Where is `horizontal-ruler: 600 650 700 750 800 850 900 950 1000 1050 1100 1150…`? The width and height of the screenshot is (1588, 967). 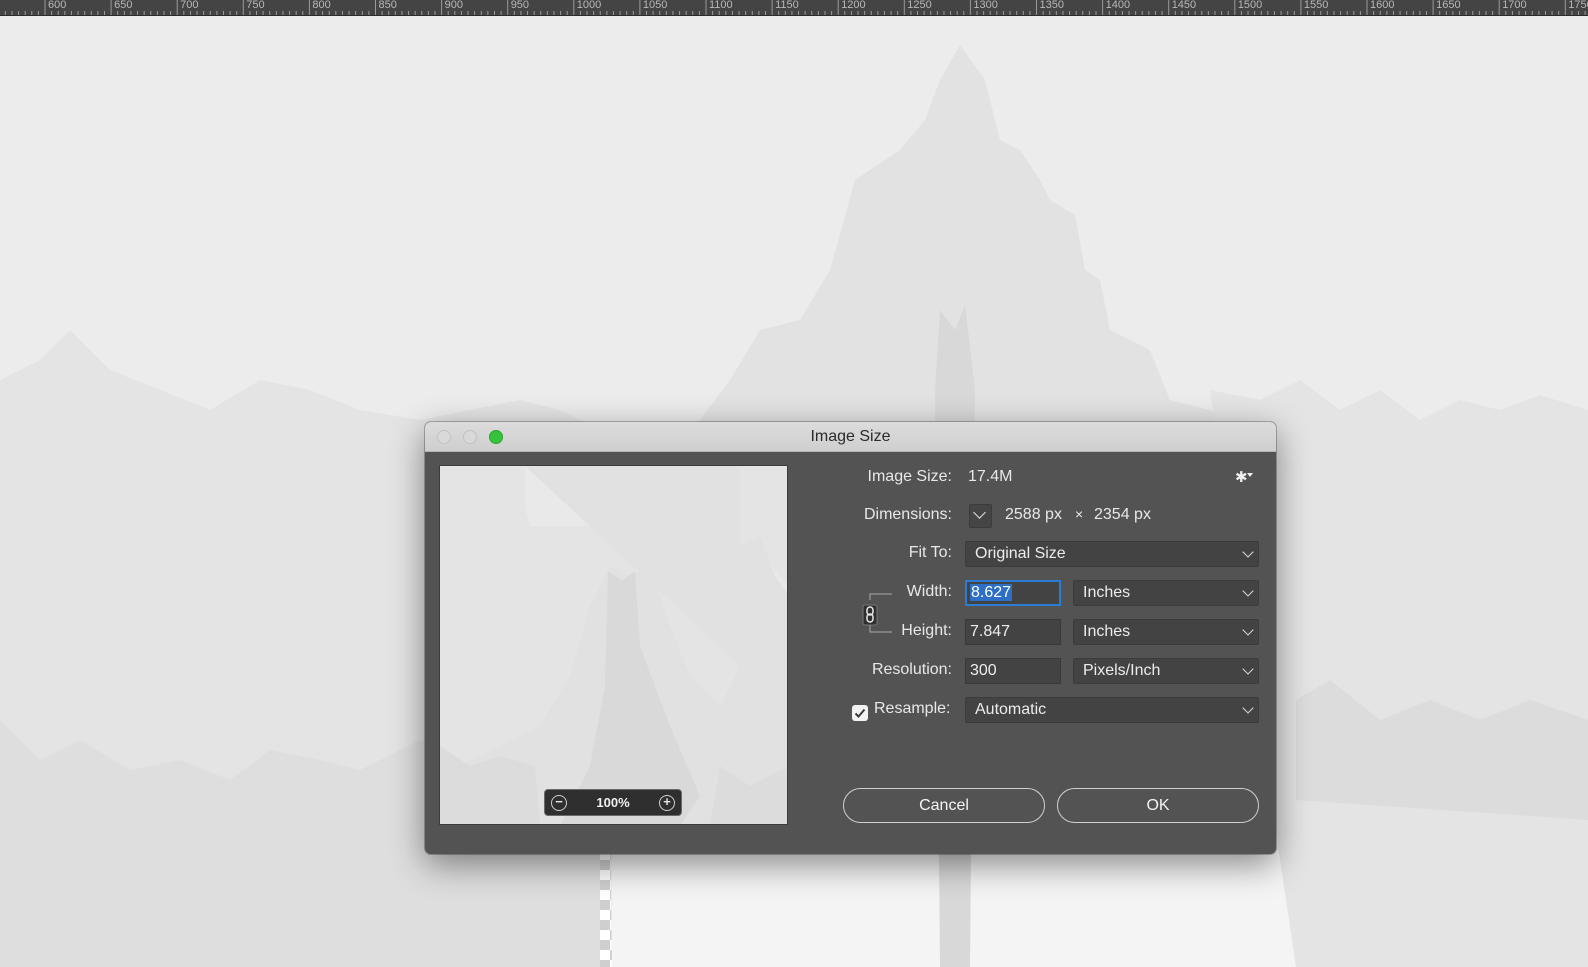 horizontal-ruler: 600 650 700 750 800 850 900 950 1000 1050 1100 1150… is located at coordinates (794, 8).